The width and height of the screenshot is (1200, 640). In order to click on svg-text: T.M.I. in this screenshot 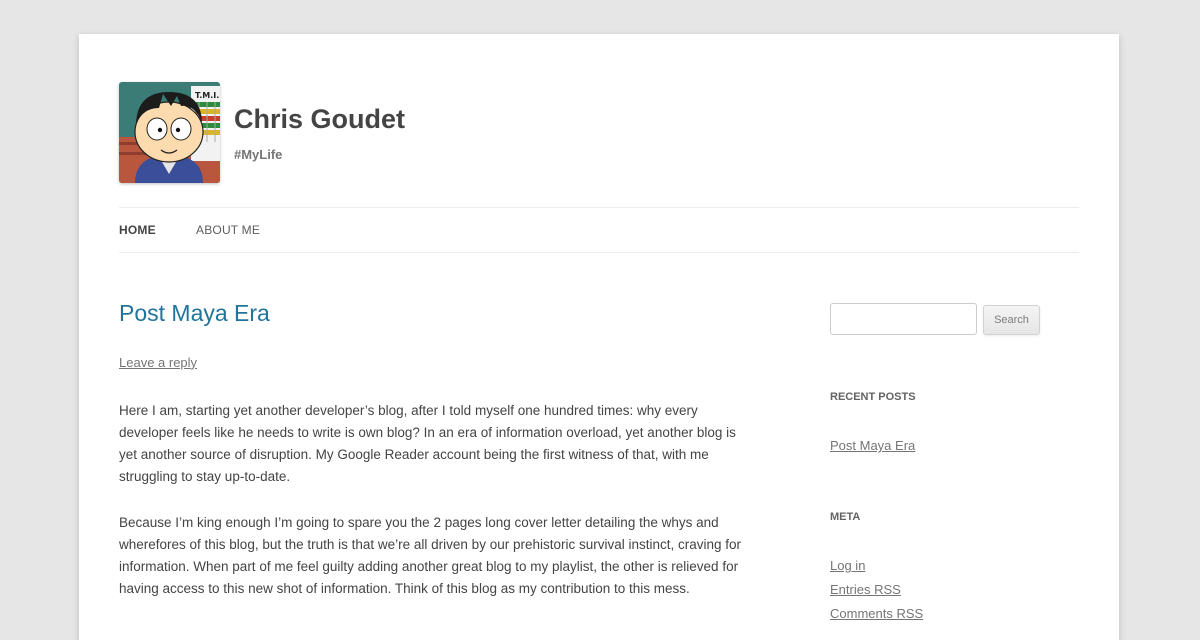, I will do `click(207, 95)`.